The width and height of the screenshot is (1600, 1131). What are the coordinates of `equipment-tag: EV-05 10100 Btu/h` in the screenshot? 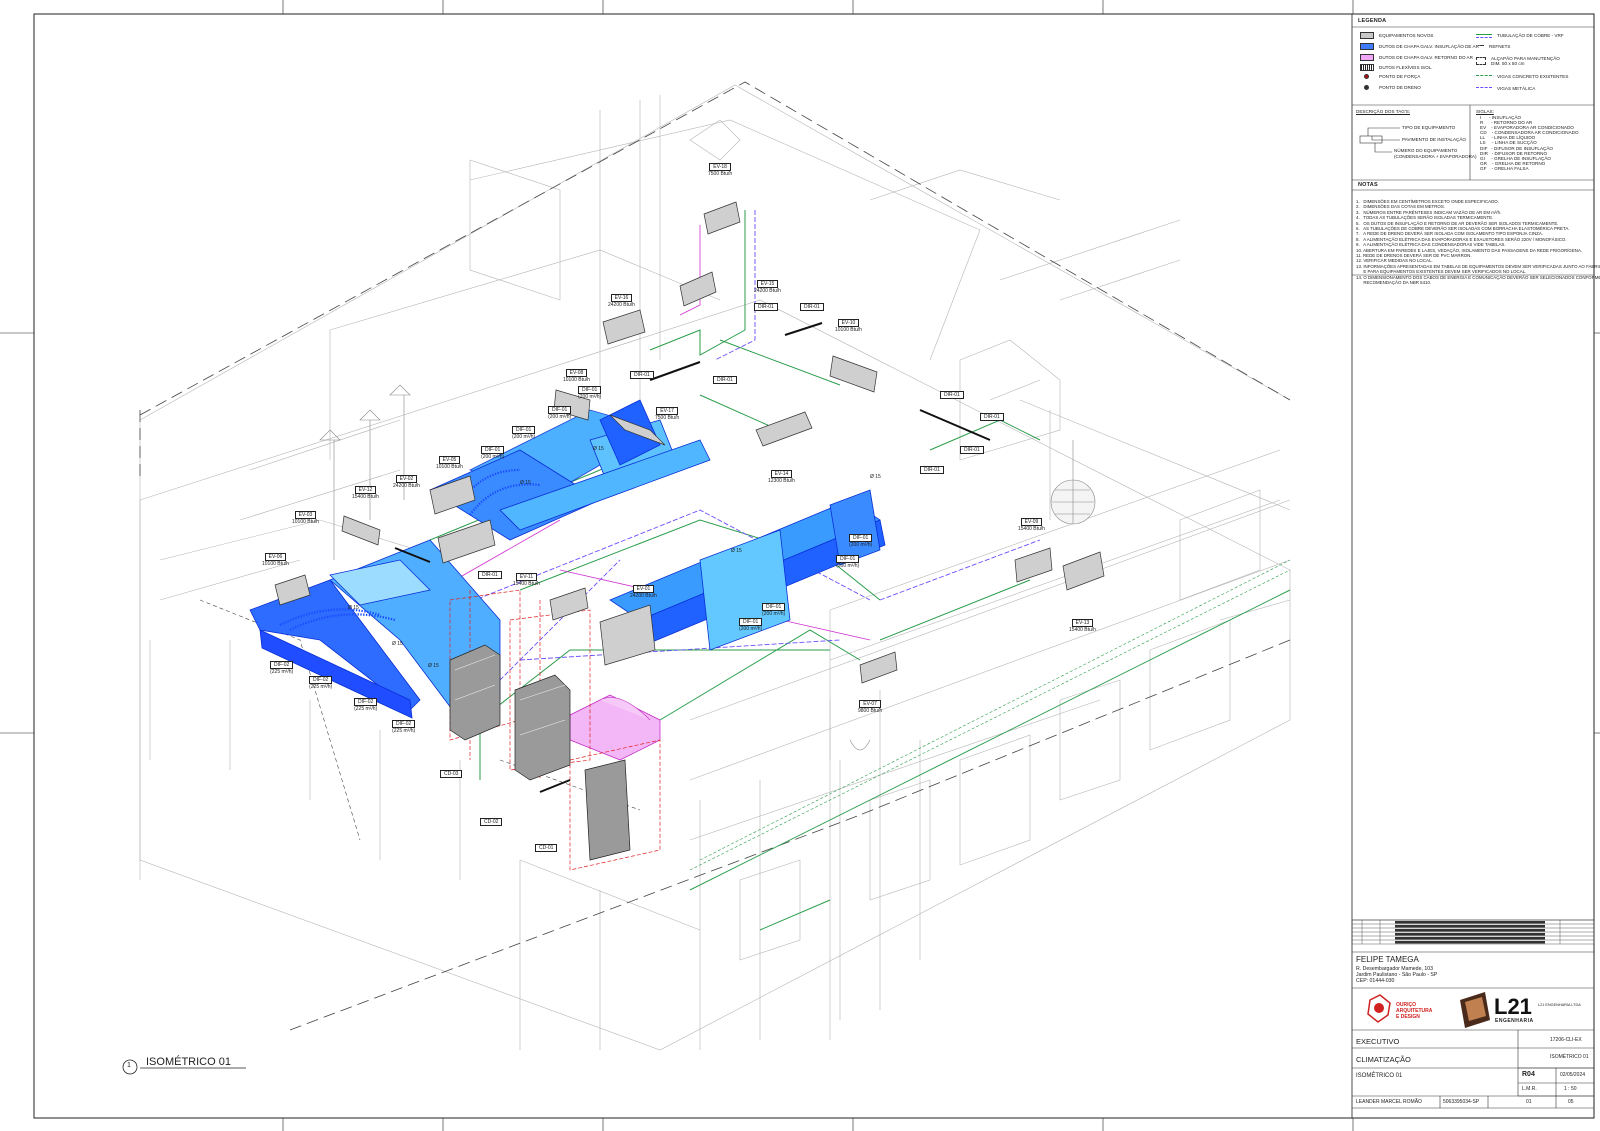 It's located at (449, 463).